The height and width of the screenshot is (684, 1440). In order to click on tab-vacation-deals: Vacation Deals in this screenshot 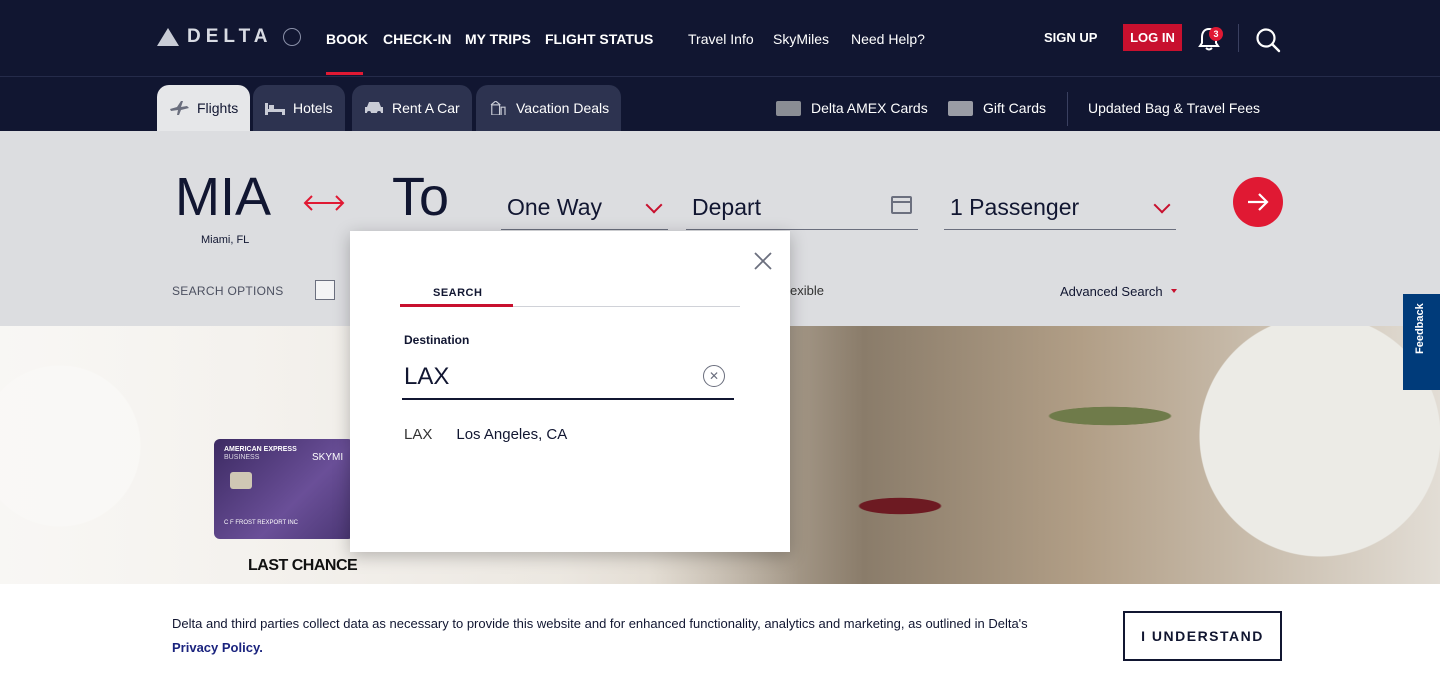, I will do `click(549, 108)`.